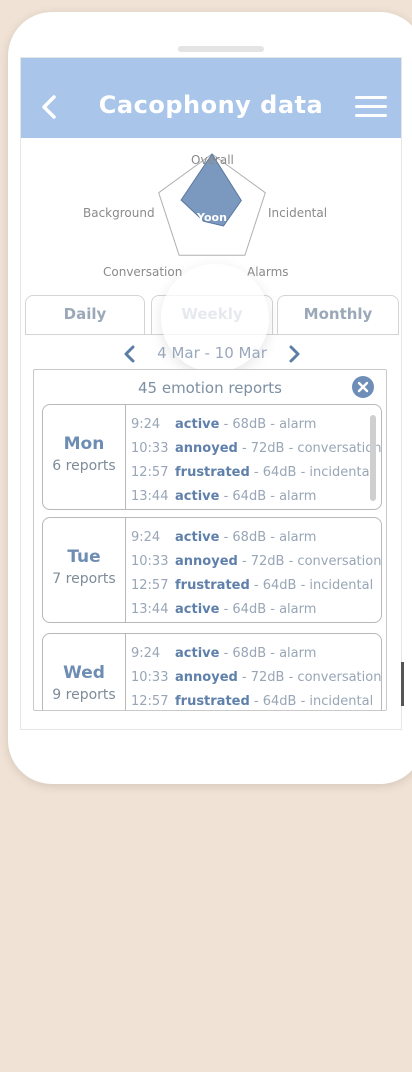 The width and height of the screenshot is (412, 1072). Describe the element at coordinates (211, 217) in the screenshot. I see `radar-center-label: Yoon` at that location.